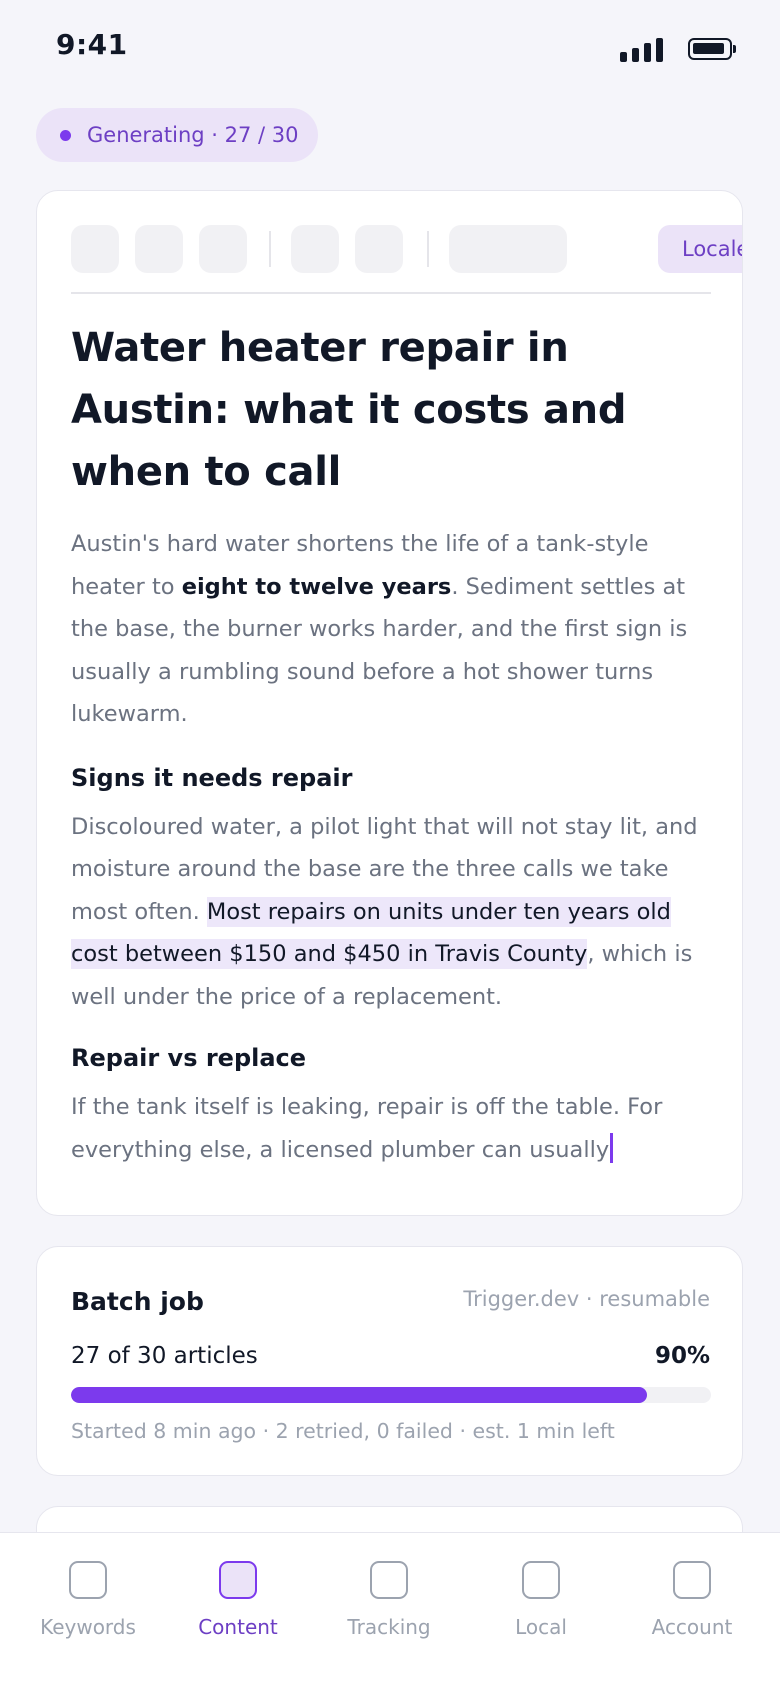 This screenshot has height=1688, width=780. I want to click on bottom-navigation: Keywords Content Tracking Local Account, so click(390, 1610).